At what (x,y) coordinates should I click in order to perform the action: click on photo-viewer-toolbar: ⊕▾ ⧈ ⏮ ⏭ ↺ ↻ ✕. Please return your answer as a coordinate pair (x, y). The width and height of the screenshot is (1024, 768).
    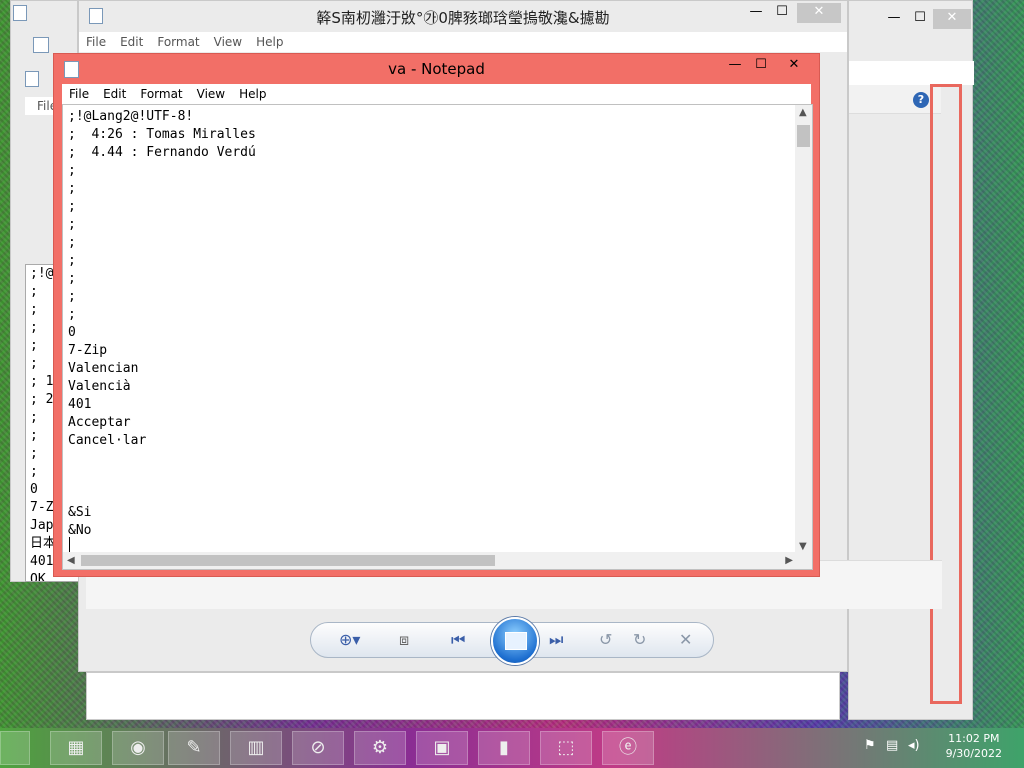
    Looking at the image, I should click on (512, 641).